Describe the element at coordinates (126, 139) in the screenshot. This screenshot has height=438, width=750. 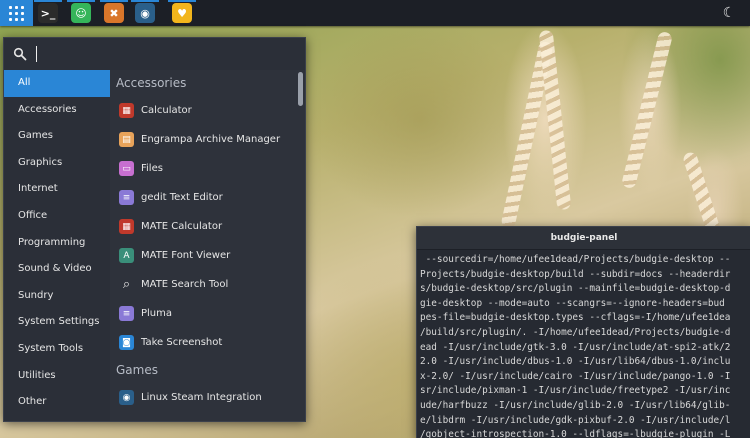
I see `archive-icon: ▤` at that location.